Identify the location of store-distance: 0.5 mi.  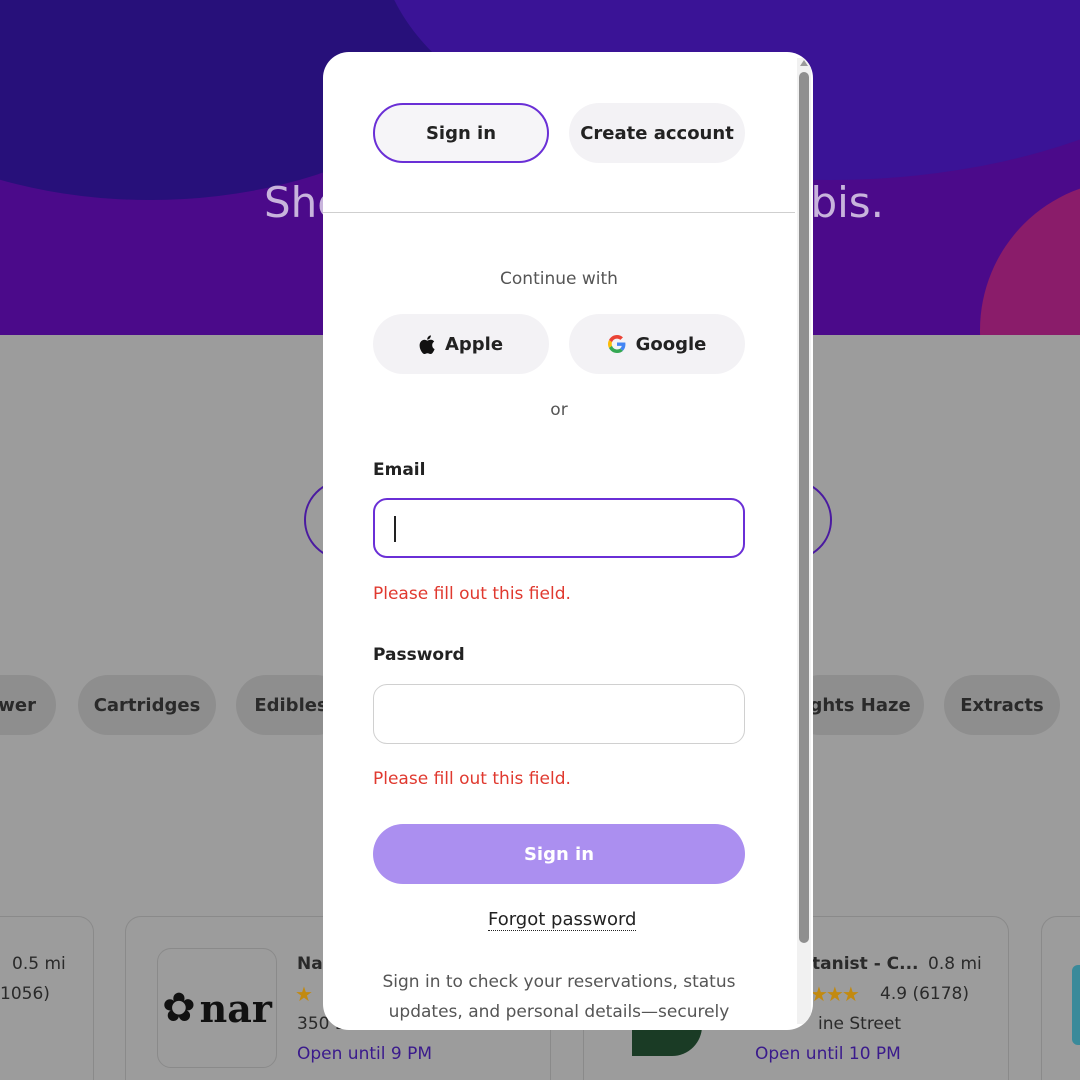
(39, 964).